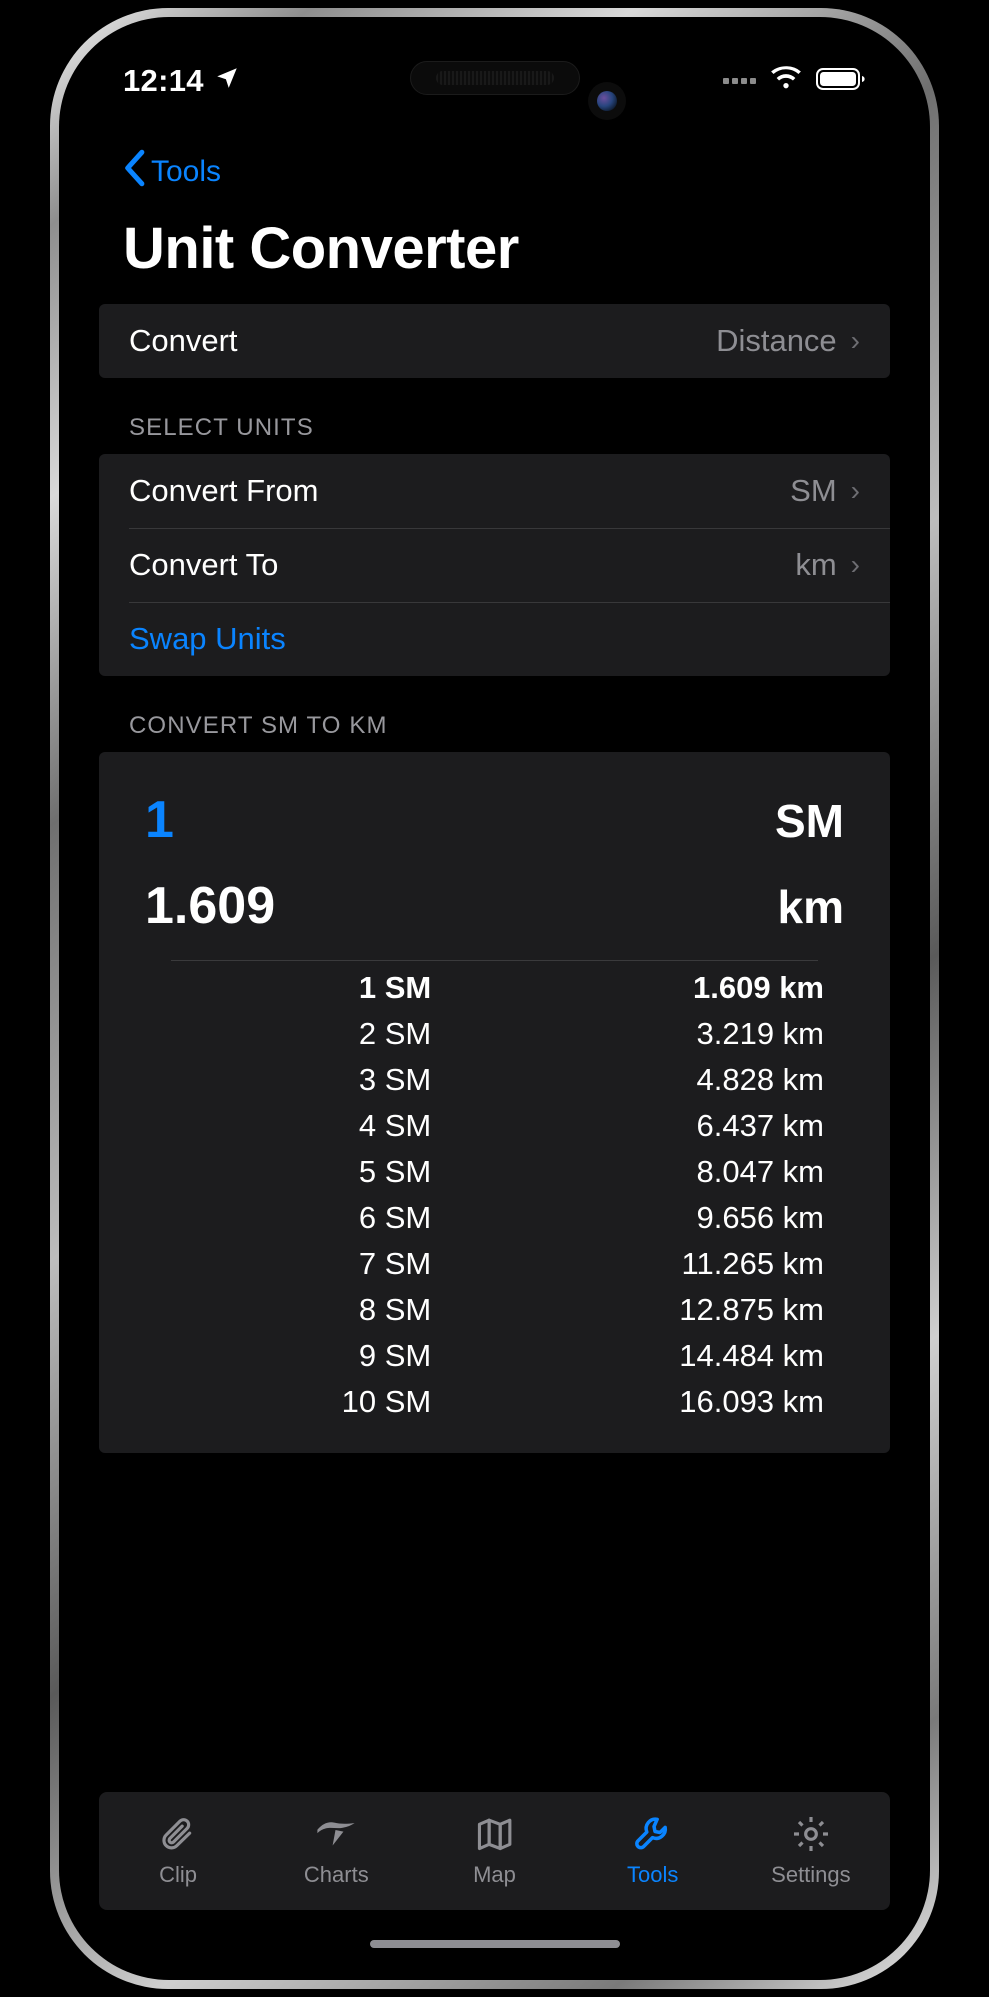 The height and width of the screenshot is (1997, 989). What do you see at coordinates (178, 1874) in the screenshot?
I see `tab-label: Clip` at bounding box center [178, 1874].